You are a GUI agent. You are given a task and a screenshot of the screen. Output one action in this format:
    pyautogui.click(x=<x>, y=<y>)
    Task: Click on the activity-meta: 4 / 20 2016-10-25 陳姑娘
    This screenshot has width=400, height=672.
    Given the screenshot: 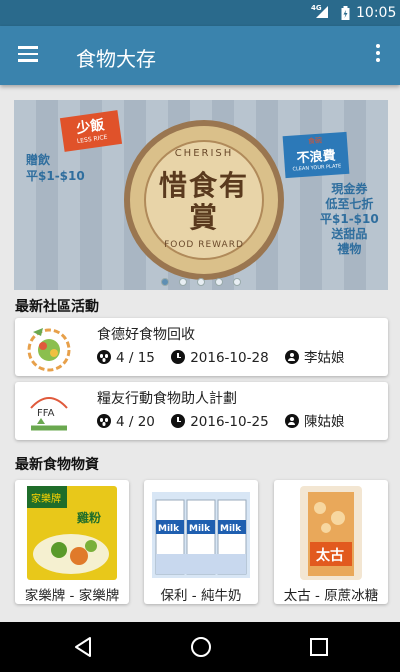 What is the action you would take?
    pyautogui.click(x=226, y=420)
    